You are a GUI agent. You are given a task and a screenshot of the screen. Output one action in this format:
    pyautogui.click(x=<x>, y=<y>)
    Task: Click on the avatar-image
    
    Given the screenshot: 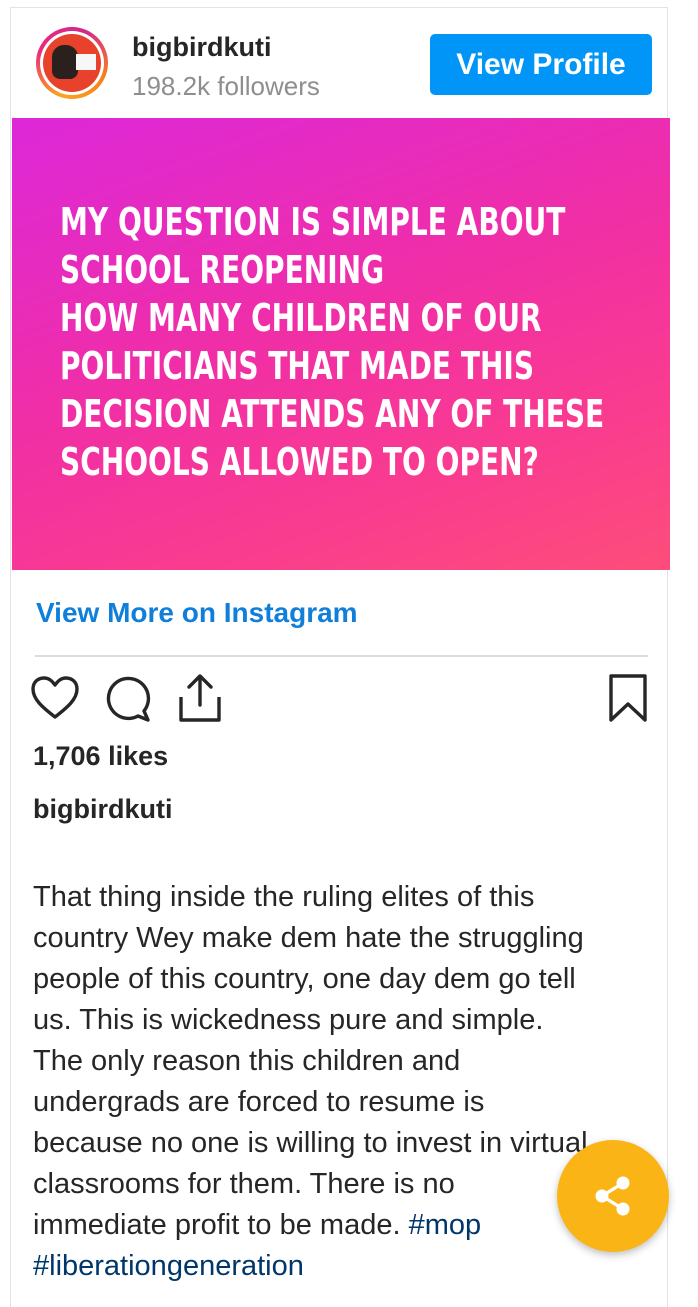 What is the action you would take?
    pyautogui.click(x=72, y=63)
    